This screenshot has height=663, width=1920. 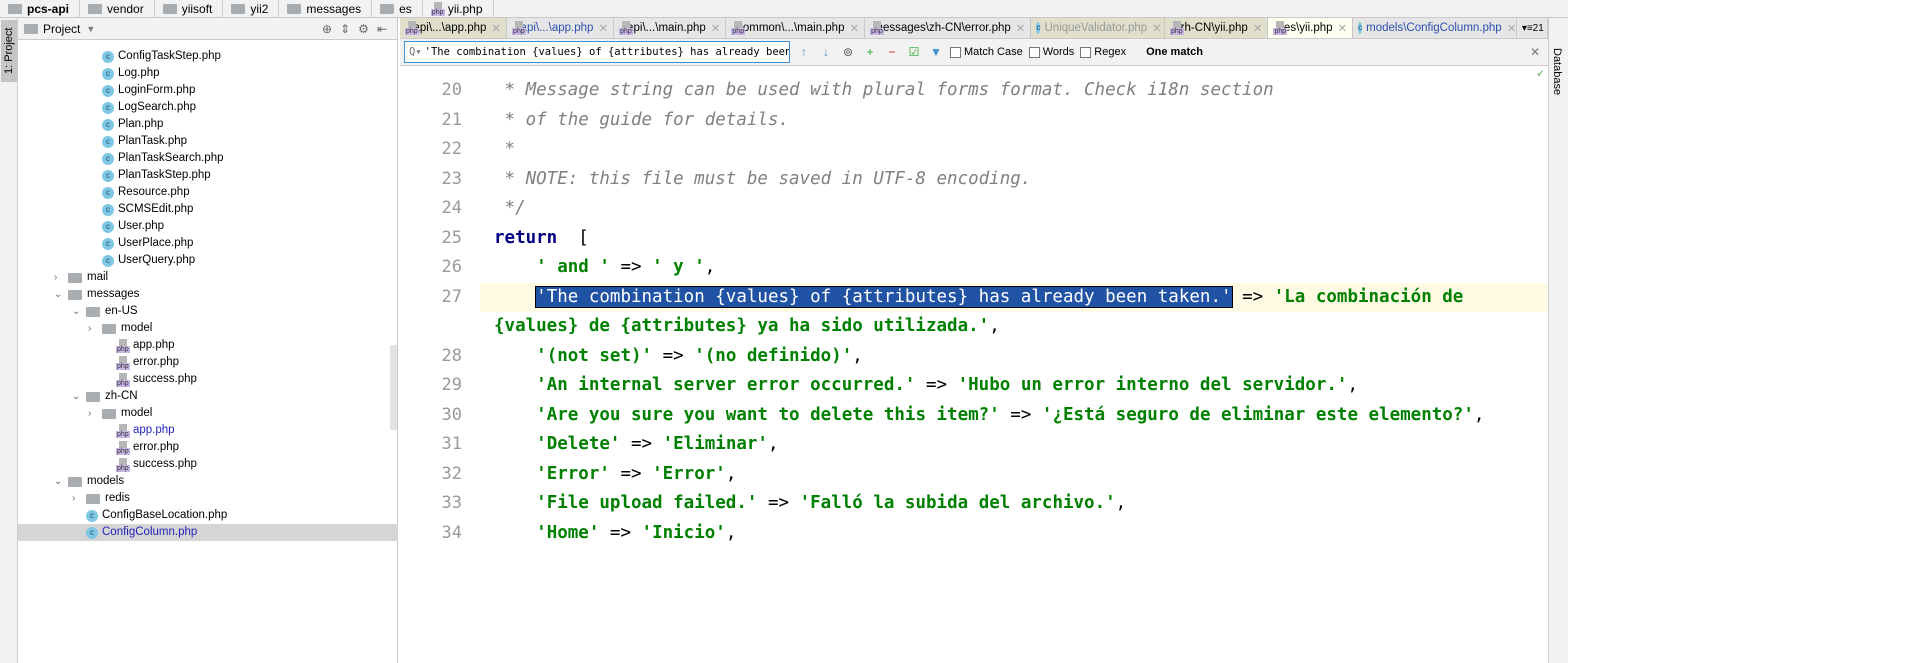 I want to click on breadcrumb-item: pcs-api, so click(x=40, y=9).